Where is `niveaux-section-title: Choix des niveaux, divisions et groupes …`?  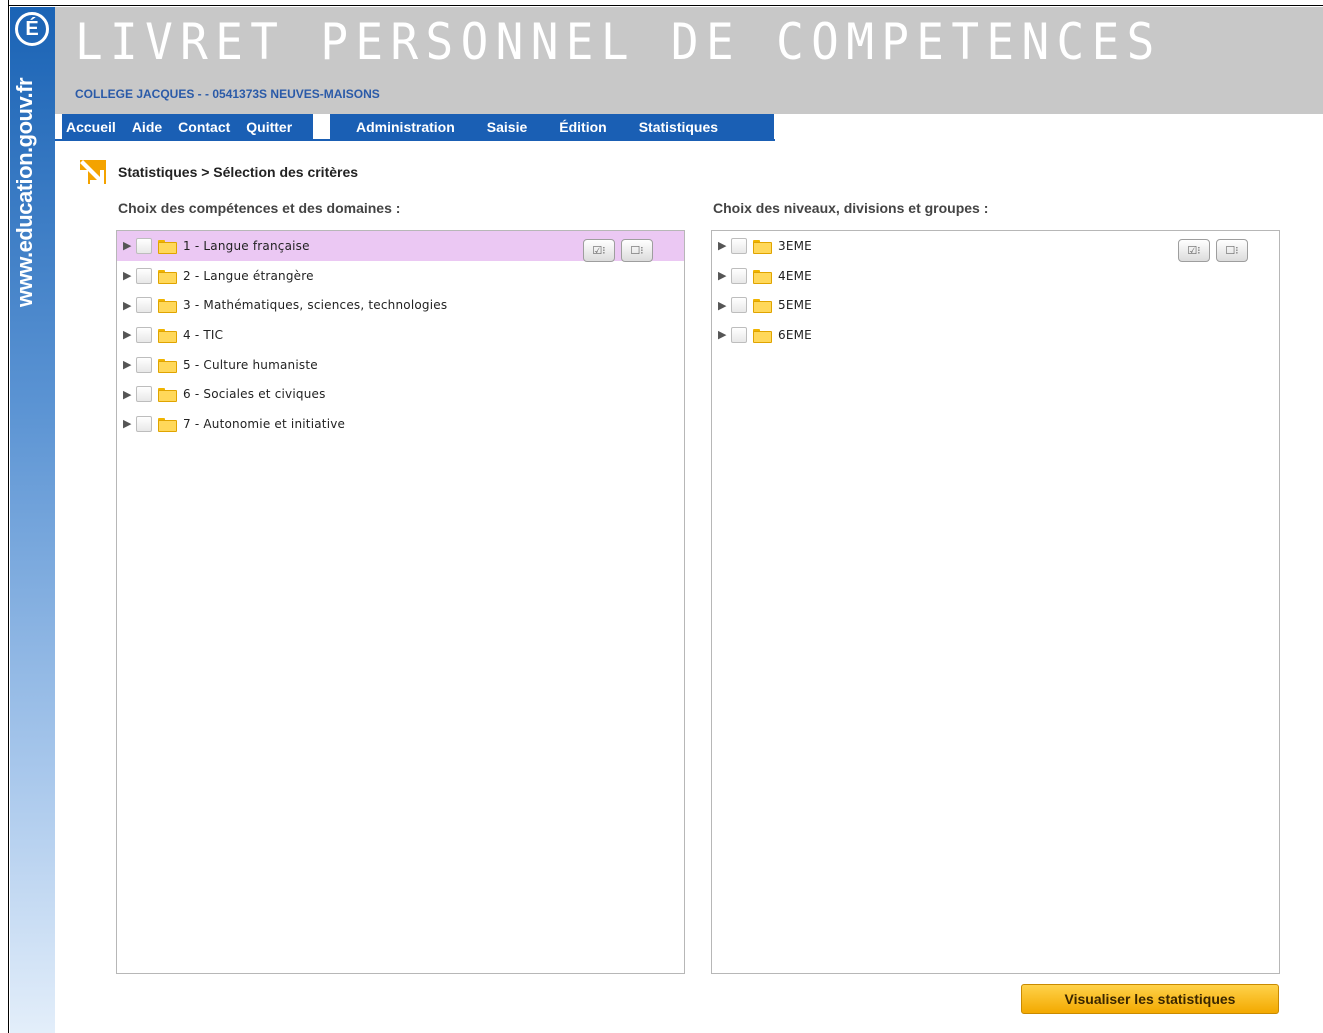
niveaux-section-title: Choix des niveaux, divisions et groupes … is located at coordinates (851, 208).